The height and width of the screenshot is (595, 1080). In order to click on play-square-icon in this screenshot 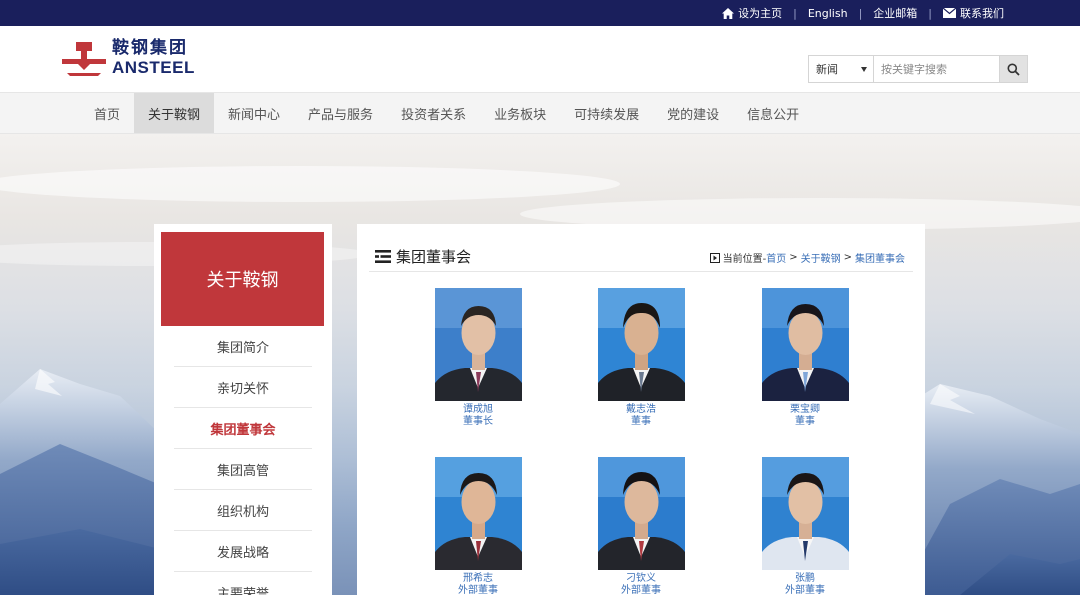, I will do `click(714, 257)`.